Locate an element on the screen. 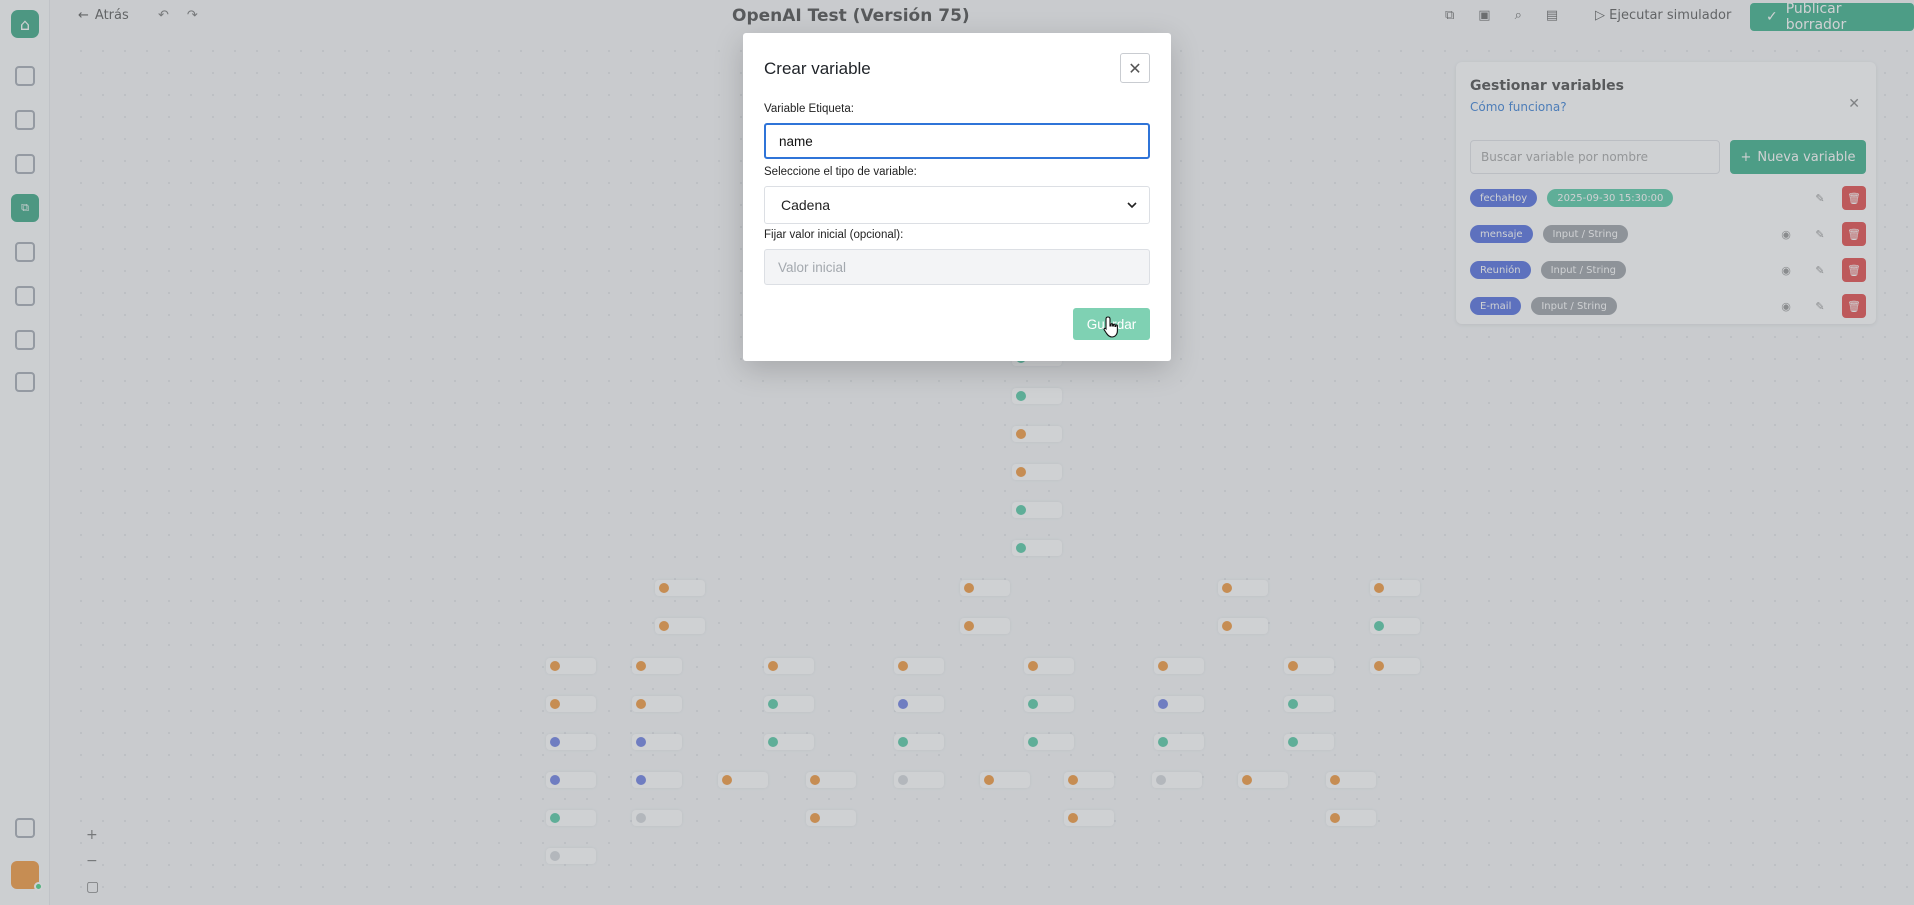 This screenshot has width=1914, height=905. initial-value-field-label: Fijar valor inicial (opcional): is located at coordinates (834, 235).